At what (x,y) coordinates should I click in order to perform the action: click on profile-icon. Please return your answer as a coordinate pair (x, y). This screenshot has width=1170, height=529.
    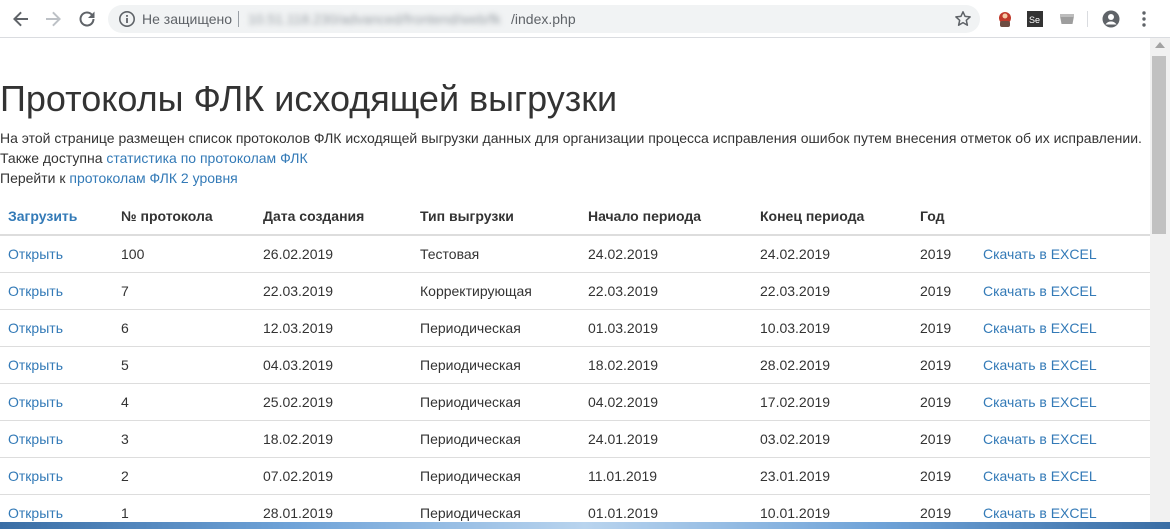
    Looking at the image, I should click on (1111, 19).